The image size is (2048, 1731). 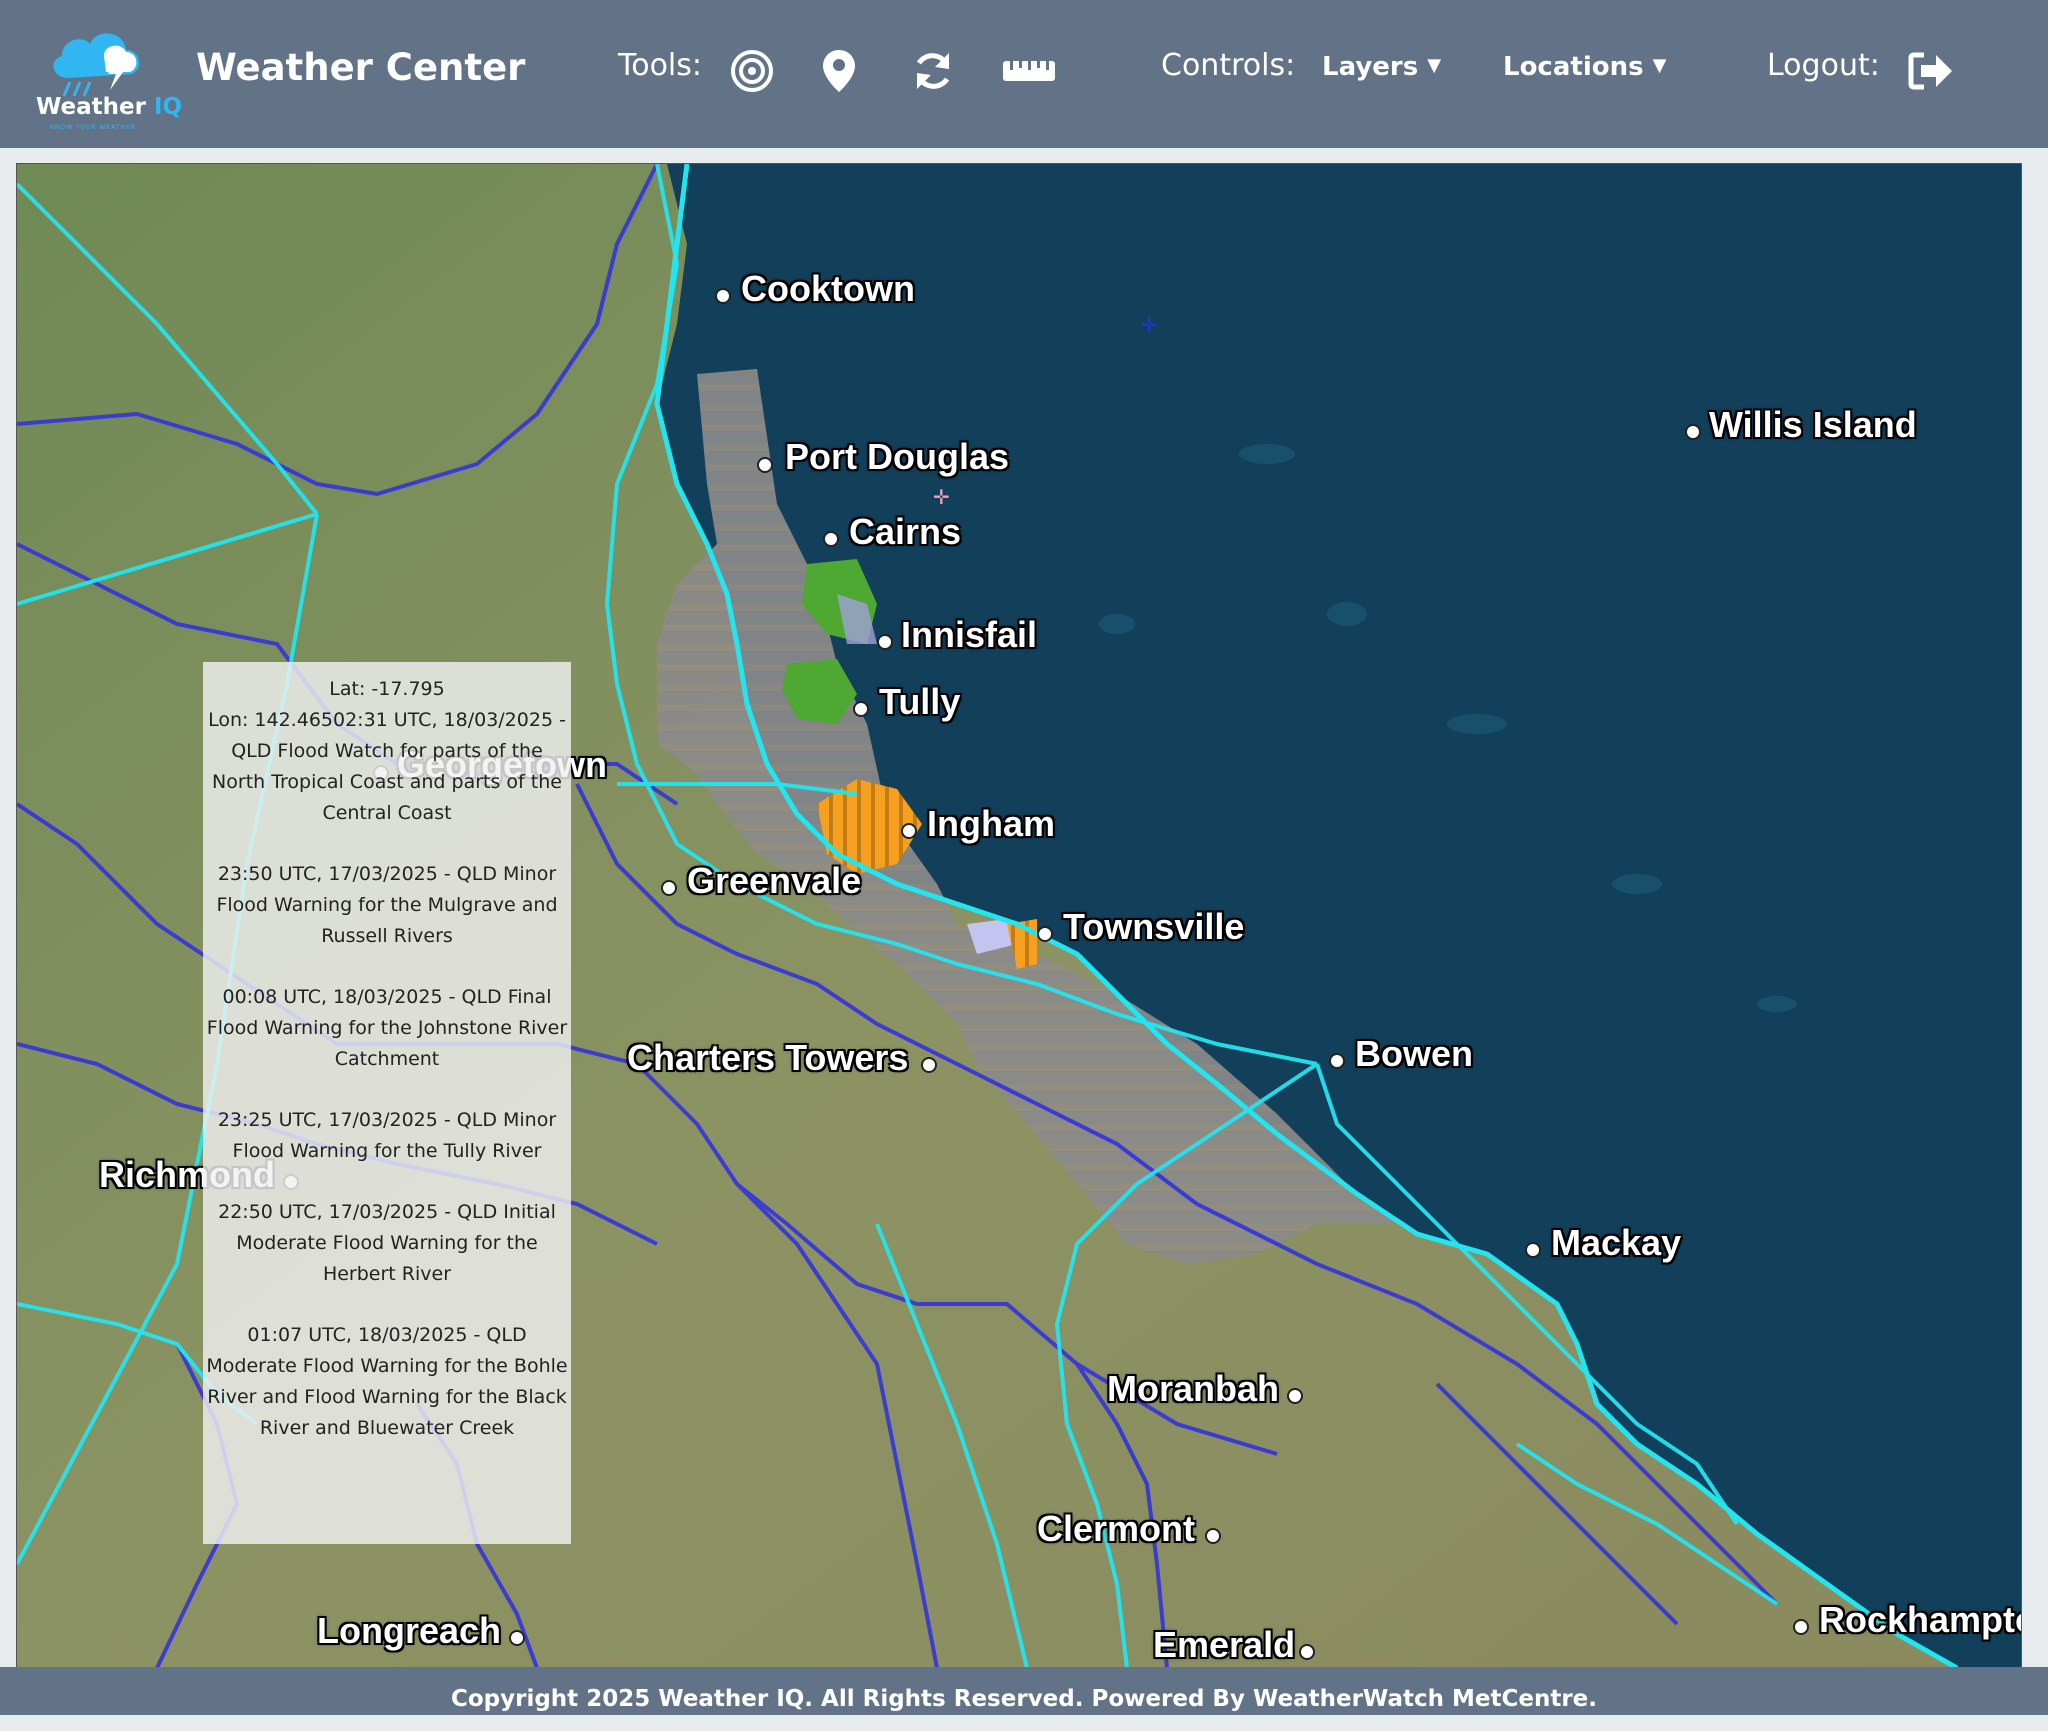 What do you see at coordinates (387, 689) in the screenshot?
I see `info-coords: Lat: -17.795` at bounding box center [387, 689].